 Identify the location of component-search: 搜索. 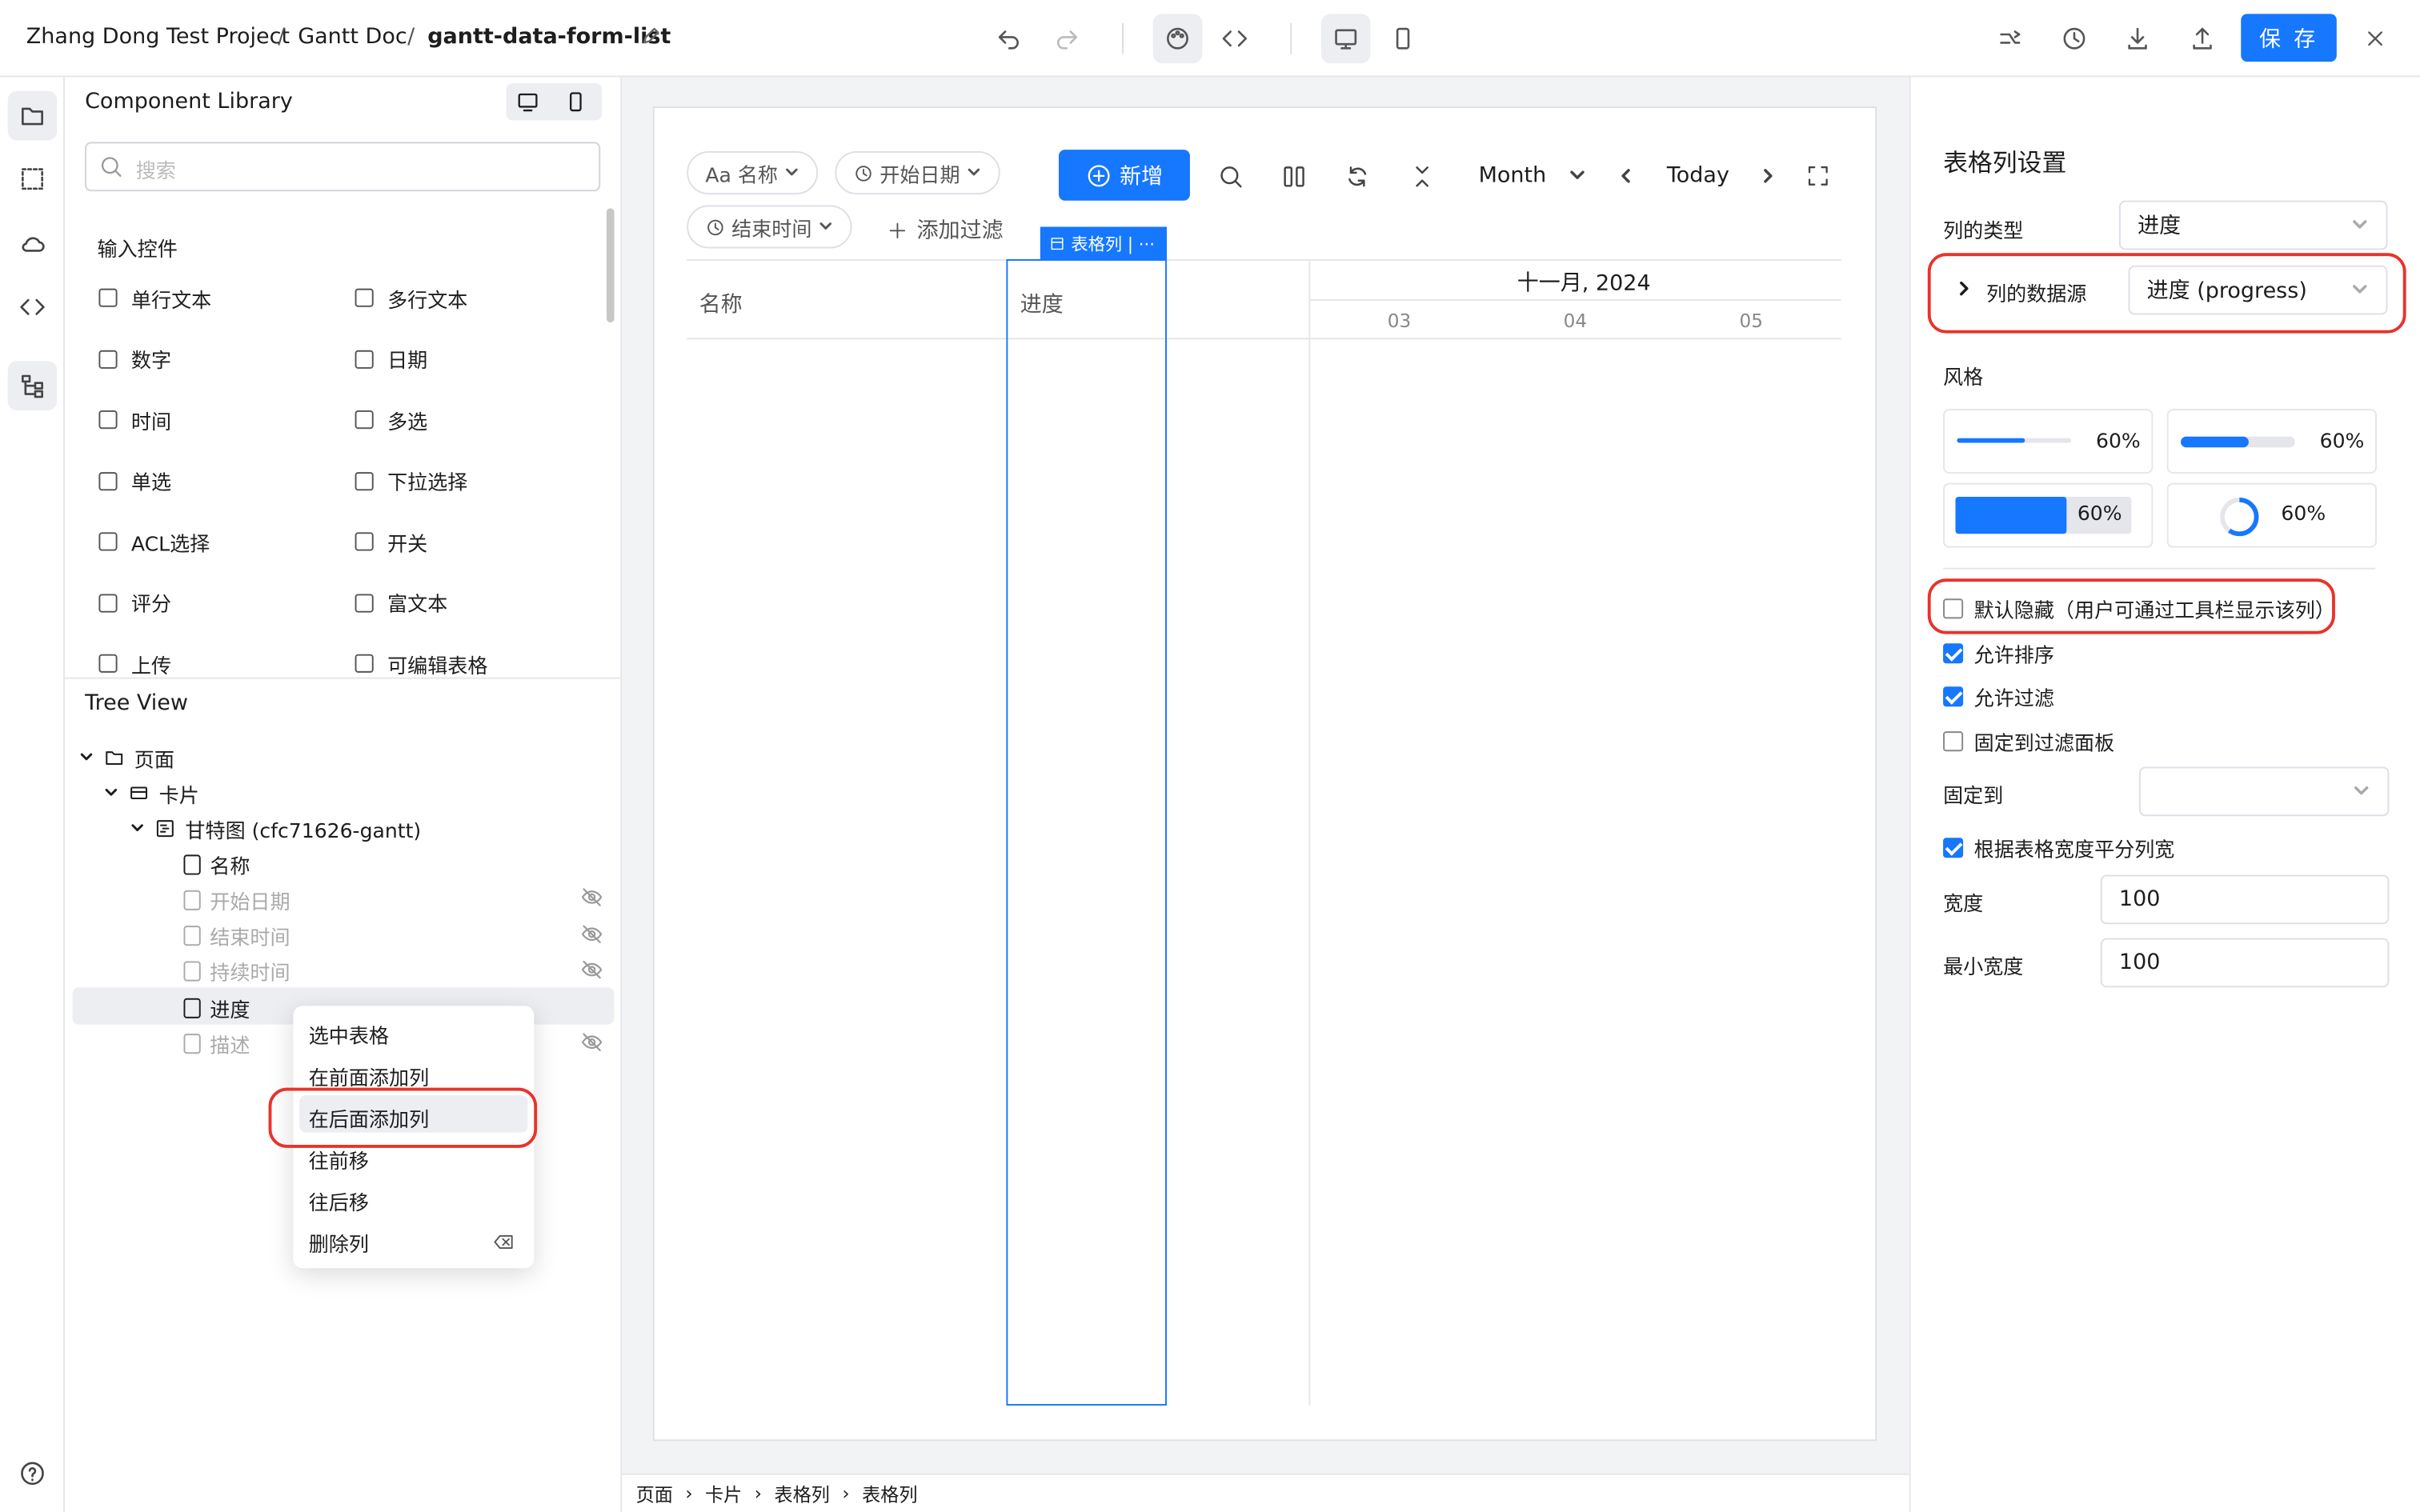
(343, 167).